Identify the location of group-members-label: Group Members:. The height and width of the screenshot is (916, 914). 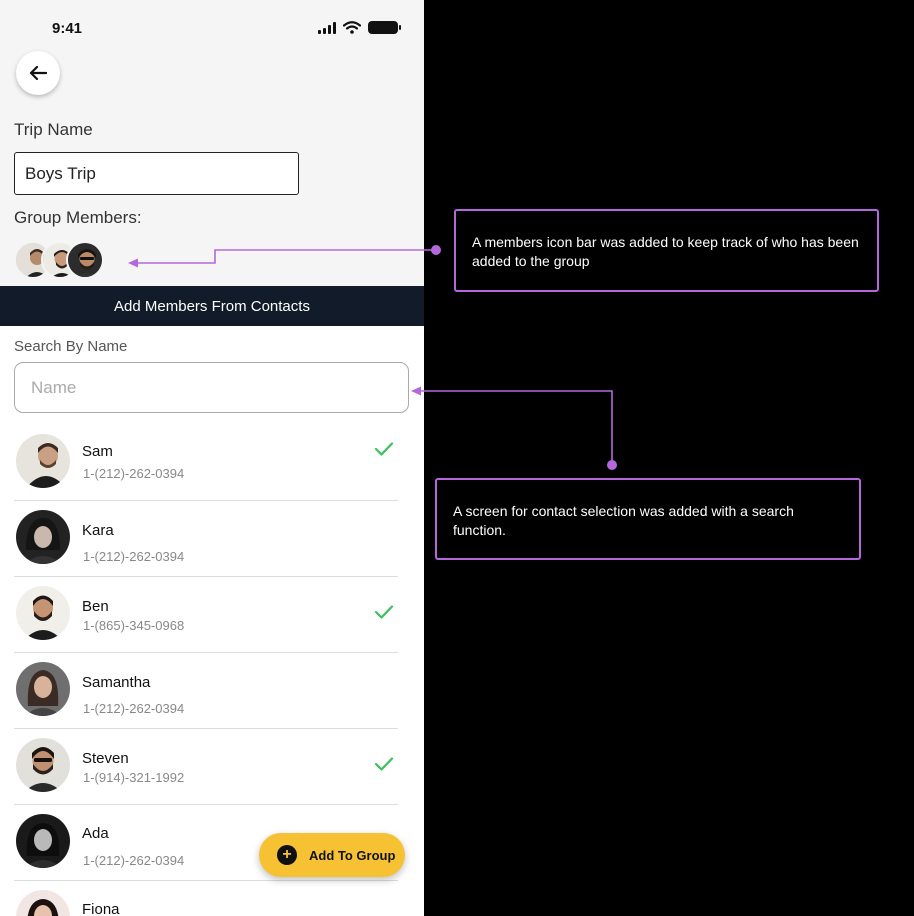
(78, 217).